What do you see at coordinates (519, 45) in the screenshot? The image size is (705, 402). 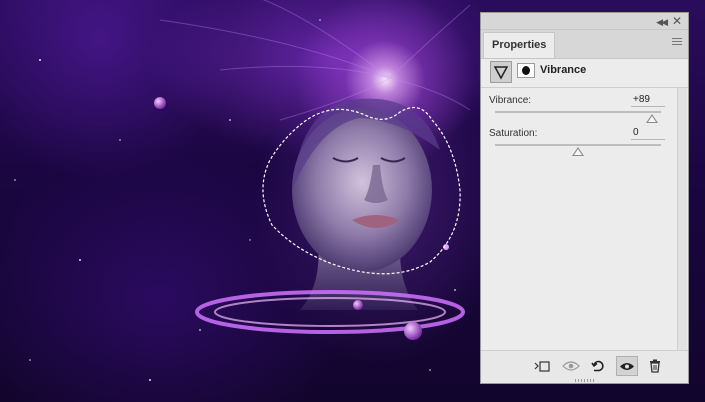 I see `tab-properties: Properties` at bounding box center [519, 45].